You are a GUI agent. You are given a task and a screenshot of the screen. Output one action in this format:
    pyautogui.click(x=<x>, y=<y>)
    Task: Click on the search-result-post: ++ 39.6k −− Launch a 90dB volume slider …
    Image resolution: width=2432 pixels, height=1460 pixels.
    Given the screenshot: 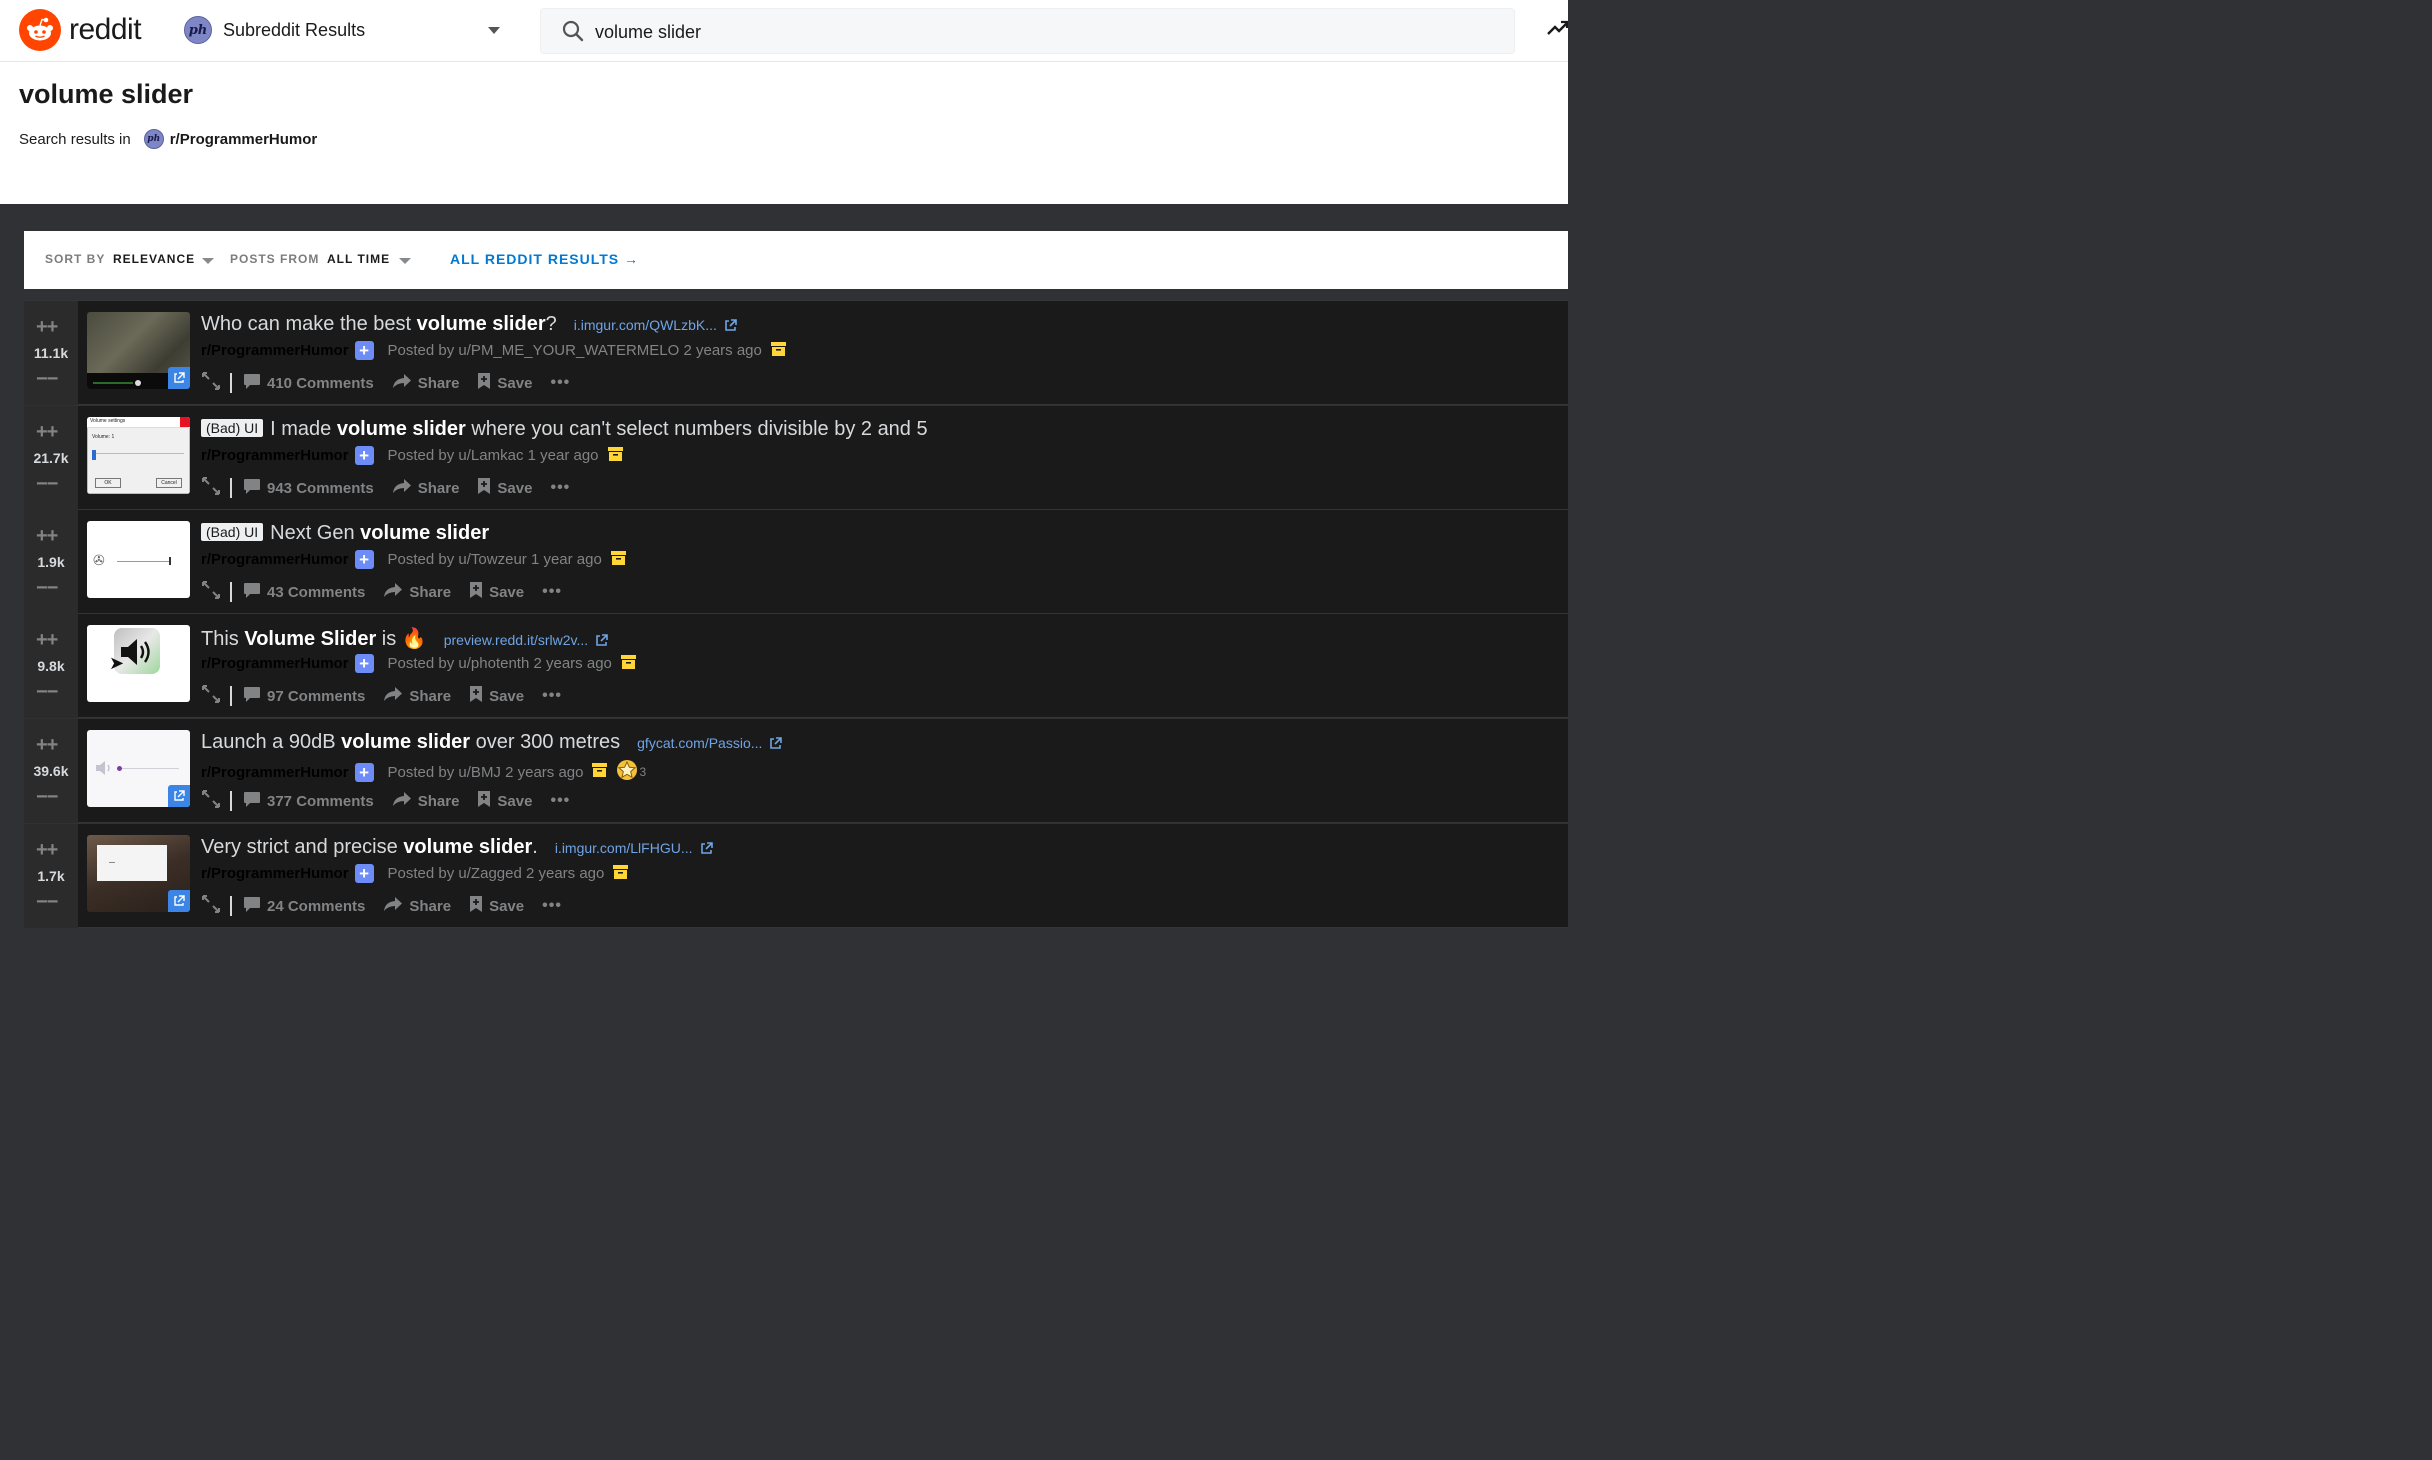 What is the action you would take?
    pyautogui.click(x=796, y=771)
    